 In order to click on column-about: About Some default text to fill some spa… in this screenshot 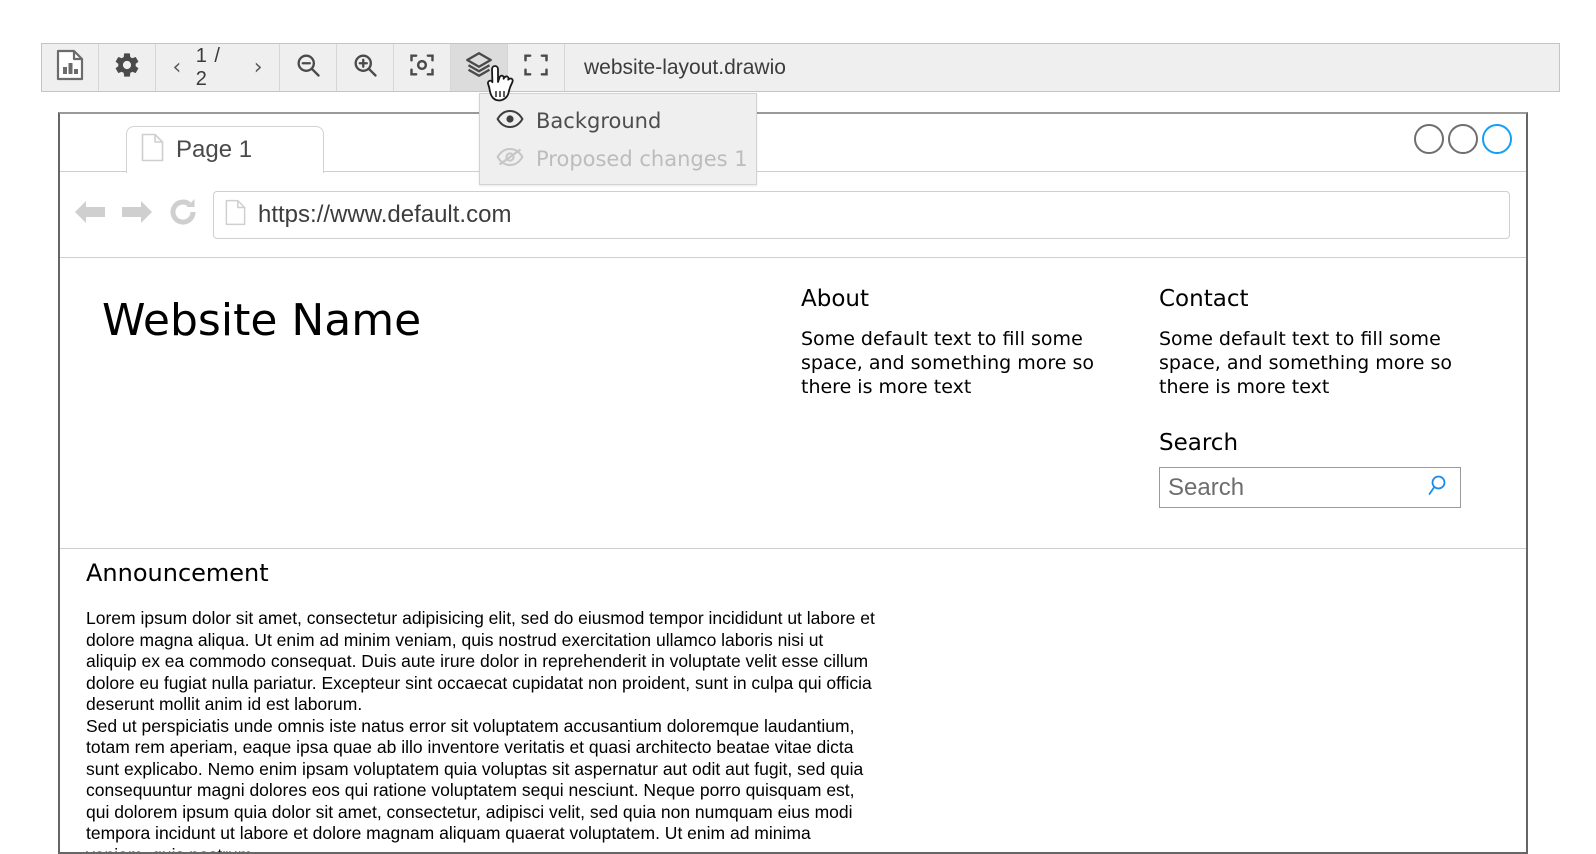, I will do `click(959, 342)`.